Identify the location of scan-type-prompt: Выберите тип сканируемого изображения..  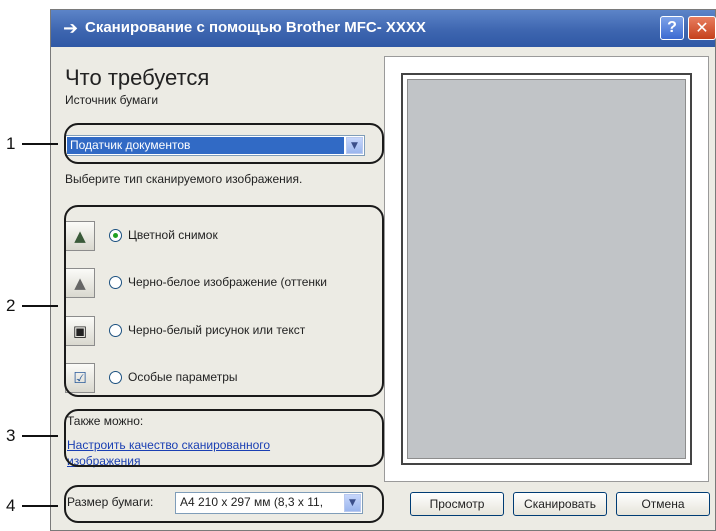
(184, 179).